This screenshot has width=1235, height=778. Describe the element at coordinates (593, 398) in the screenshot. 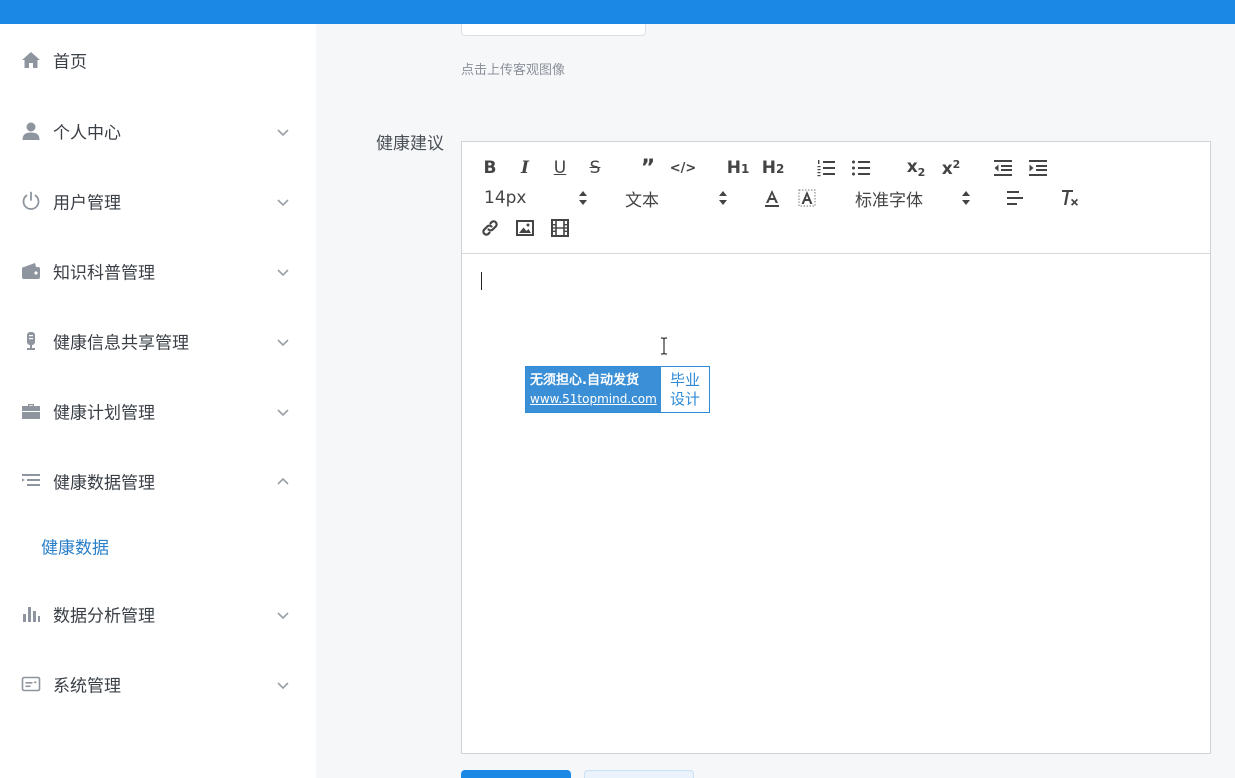

I see `watermark-line-2: www.51topmind.com` at that location.